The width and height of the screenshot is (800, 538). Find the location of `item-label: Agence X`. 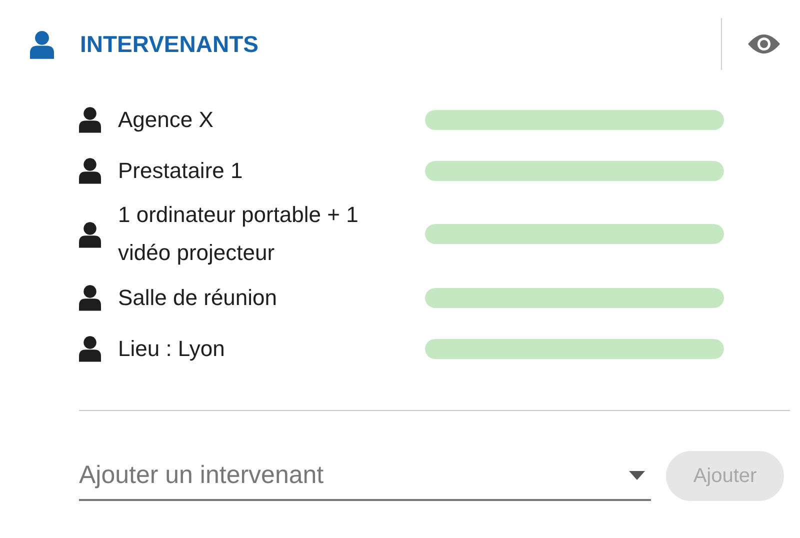

item-label: Agence X is located at coordinates (166, 120).